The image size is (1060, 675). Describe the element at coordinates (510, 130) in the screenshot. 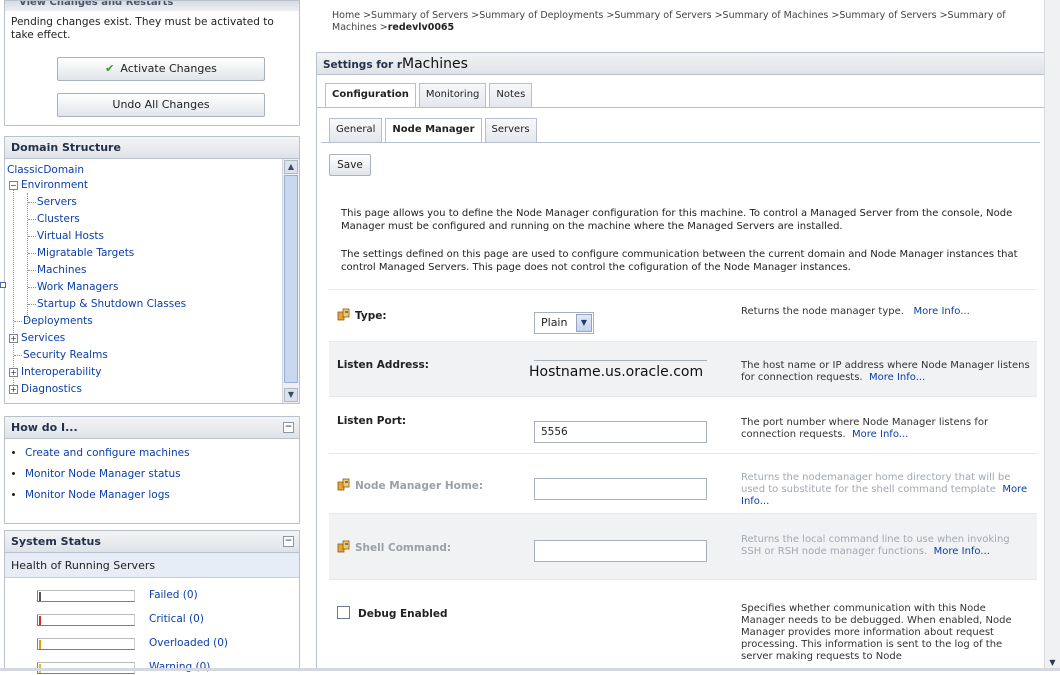

I see `tab-servers: Servers` at that location.